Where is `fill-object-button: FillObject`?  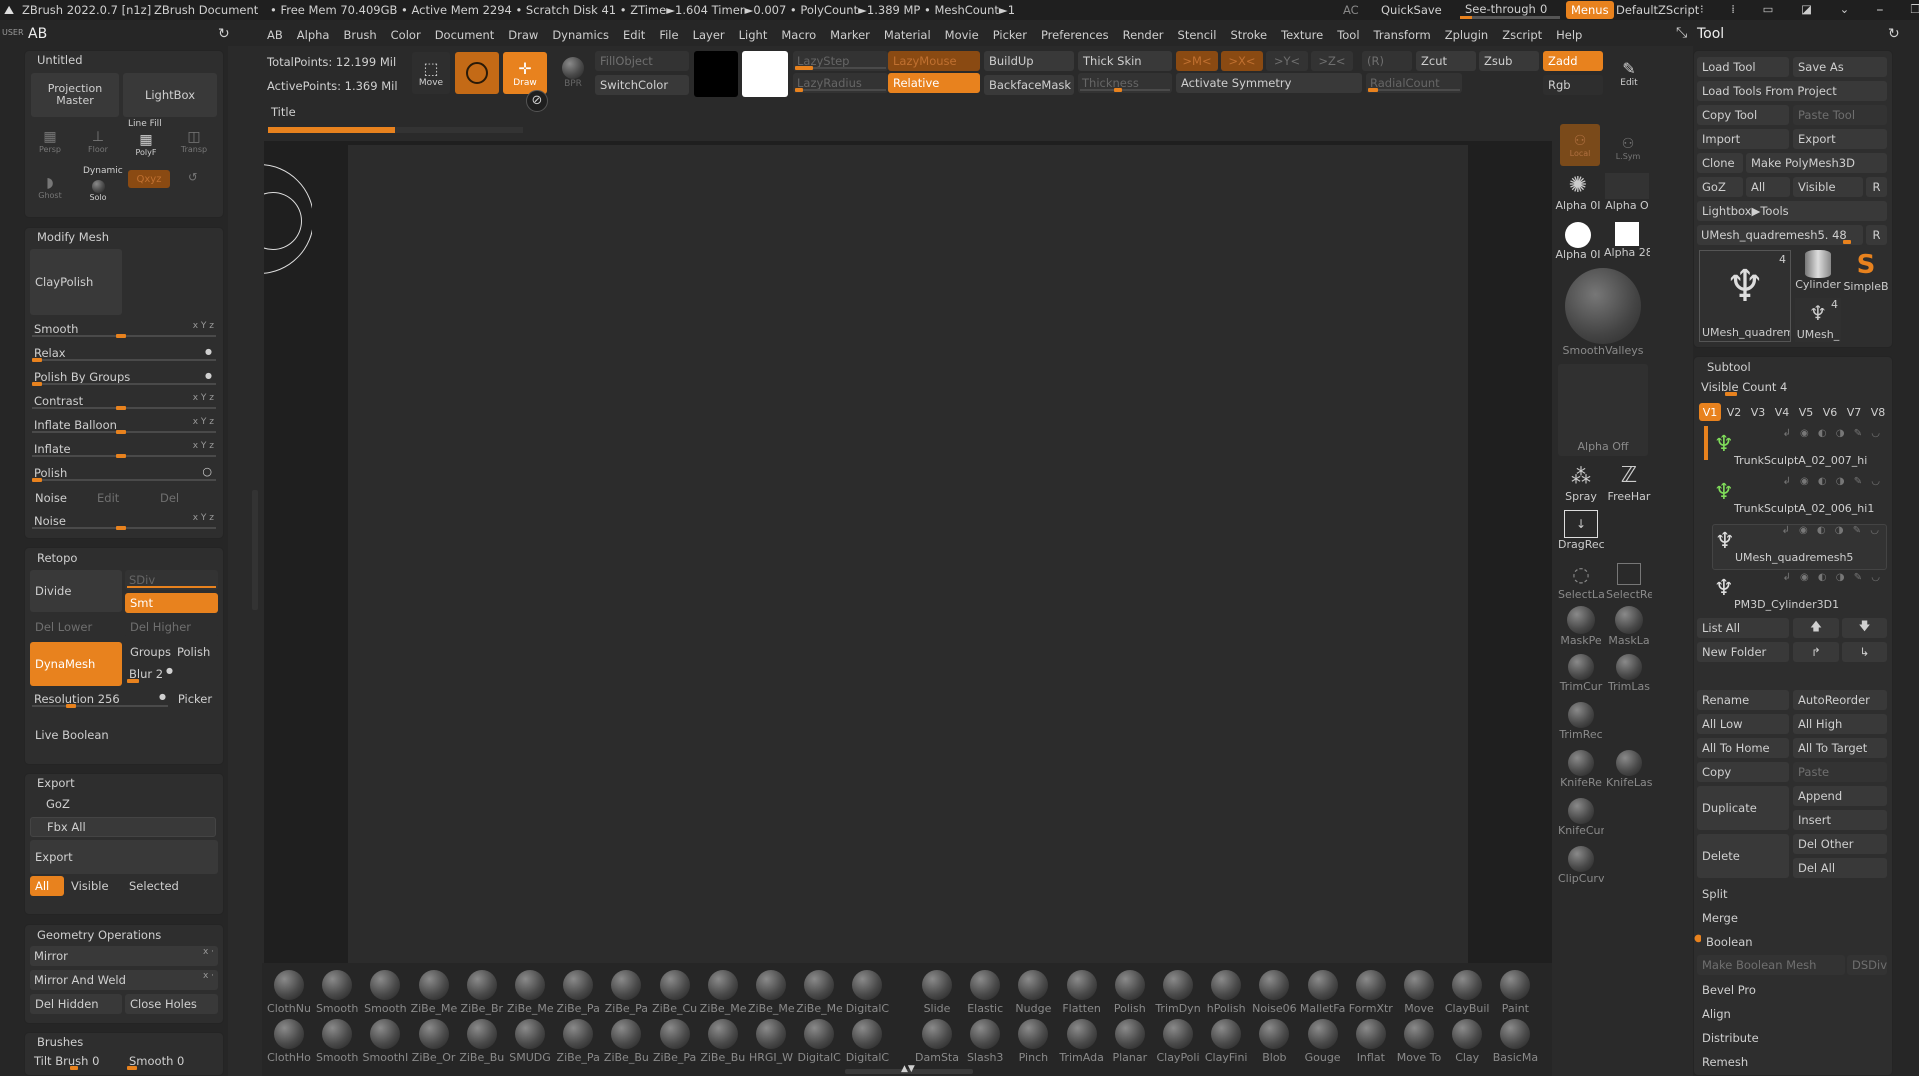
fill-object-button: FillObject is located at coordinates (642, 61).